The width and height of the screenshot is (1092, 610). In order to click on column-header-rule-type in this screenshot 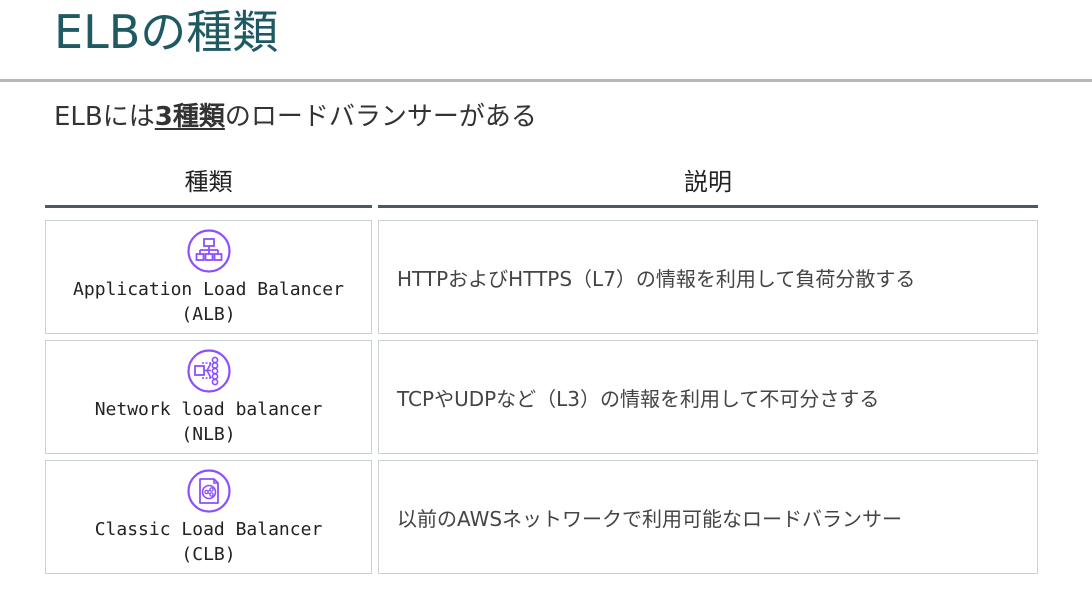, I will do `click(208, 206)`.